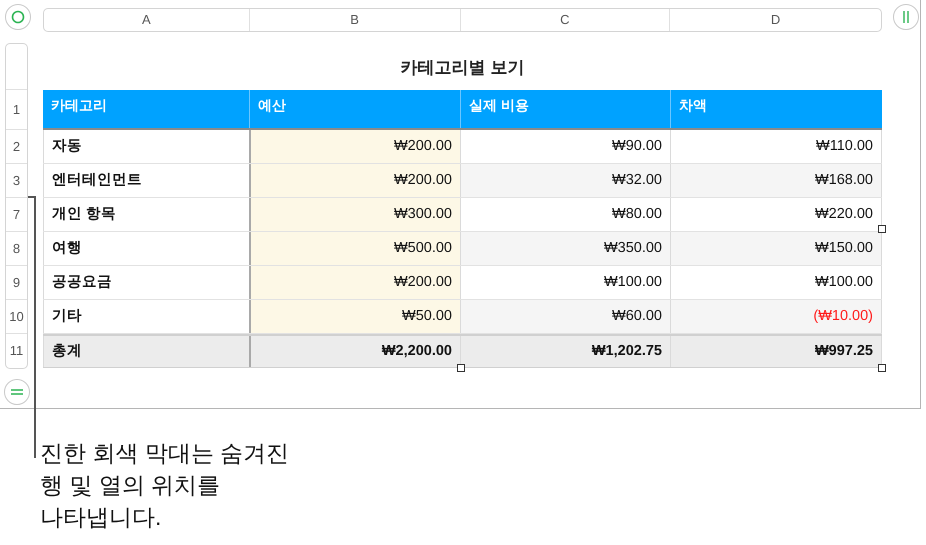 This screenshot has width=926, height=545. Describe the element at coordinates (165, 485) in the screenshot. I see `caption: 진한 회색 막대는 숨겨진 행 및 열의 위치를 나타냅니다.` at that location.